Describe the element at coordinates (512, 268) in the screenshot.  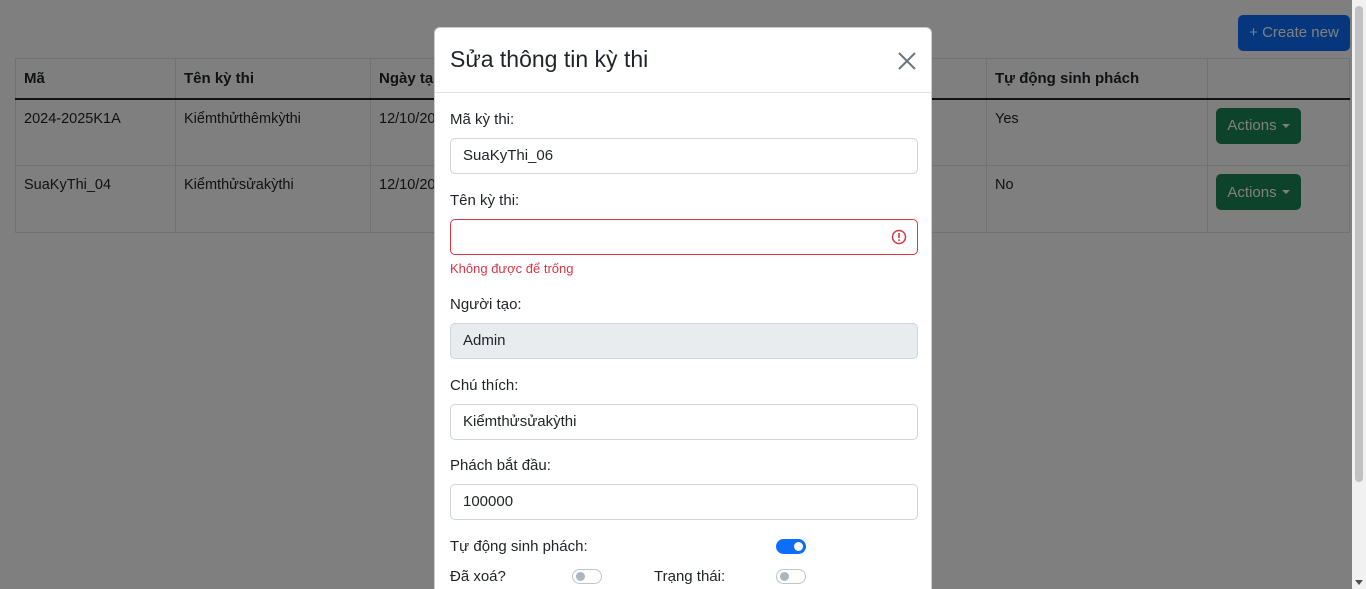
I see `ten-ky-thi-error: Không được để trống` at that location.